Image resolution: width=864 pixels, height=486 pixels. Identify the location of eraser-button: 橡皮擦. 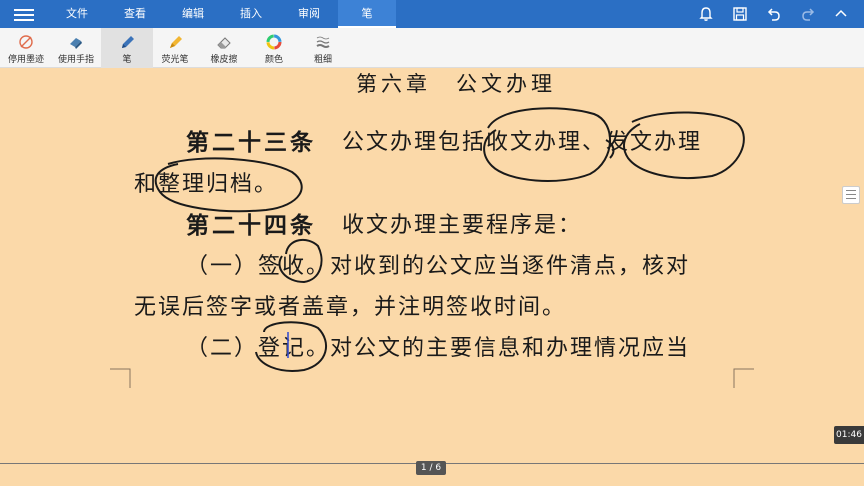
(224, 48).